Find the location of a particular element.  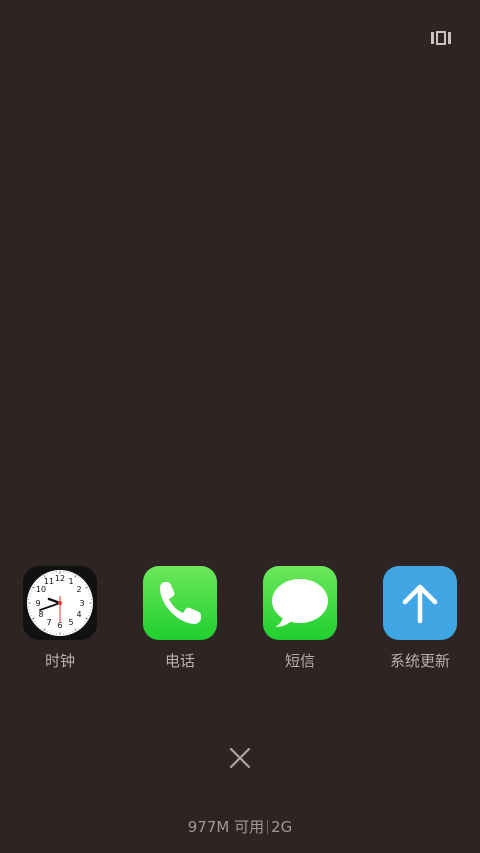

app-label: 短信 is located at coordinates (299, 661).